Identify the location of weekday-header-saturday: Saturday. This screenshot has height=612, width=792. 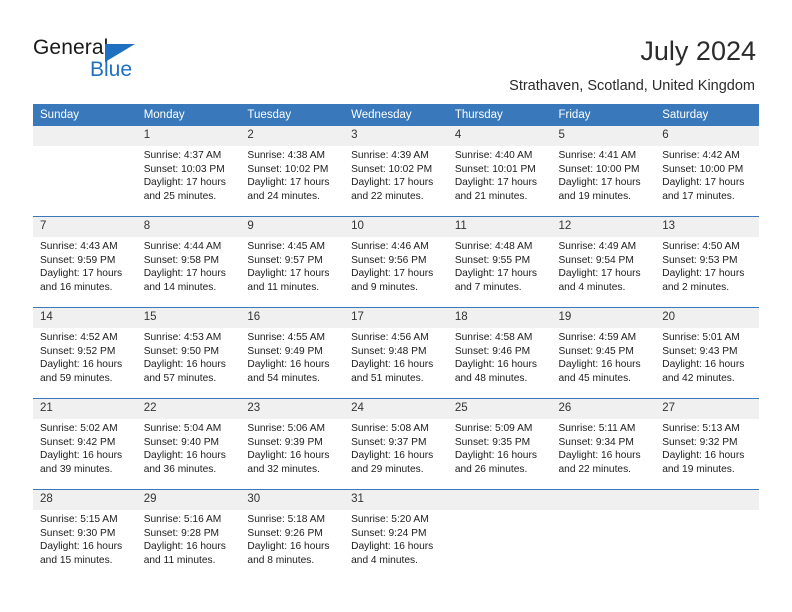
(707, 115).